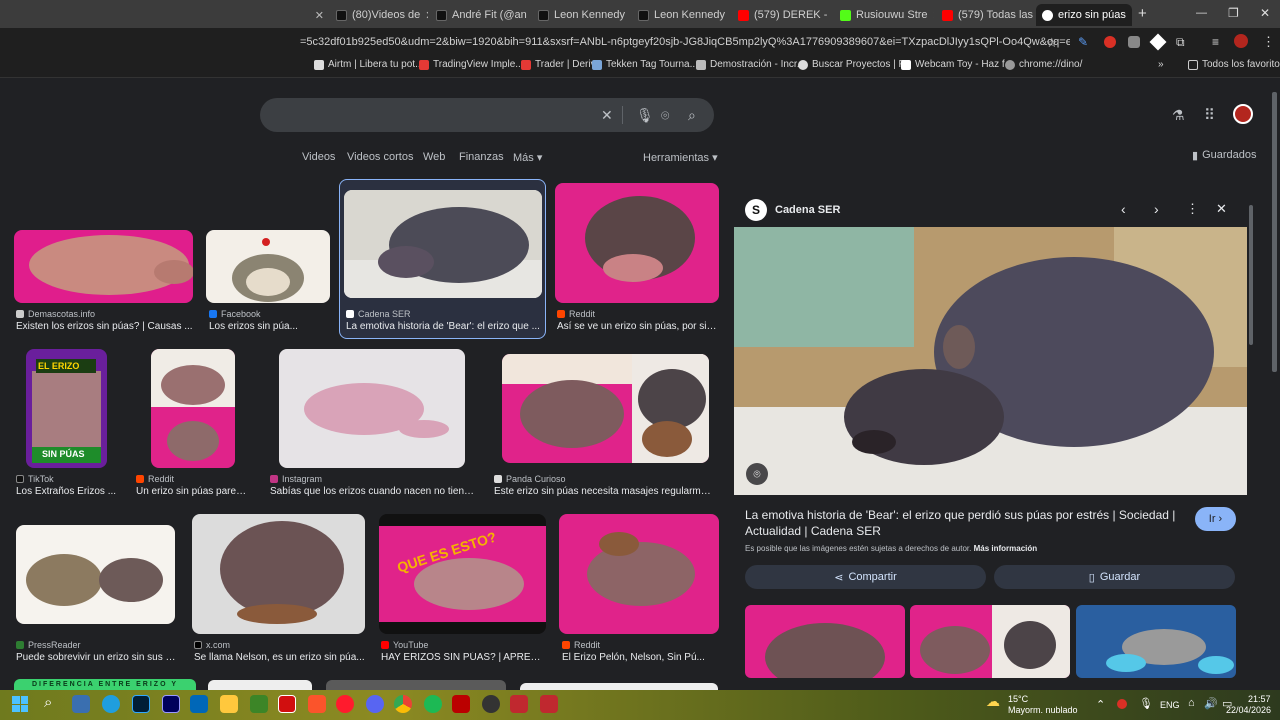  What do you see at coordinates (434, 157) in the screenshot?
I see `tab-web: Web` at bounding box center [434, 157].